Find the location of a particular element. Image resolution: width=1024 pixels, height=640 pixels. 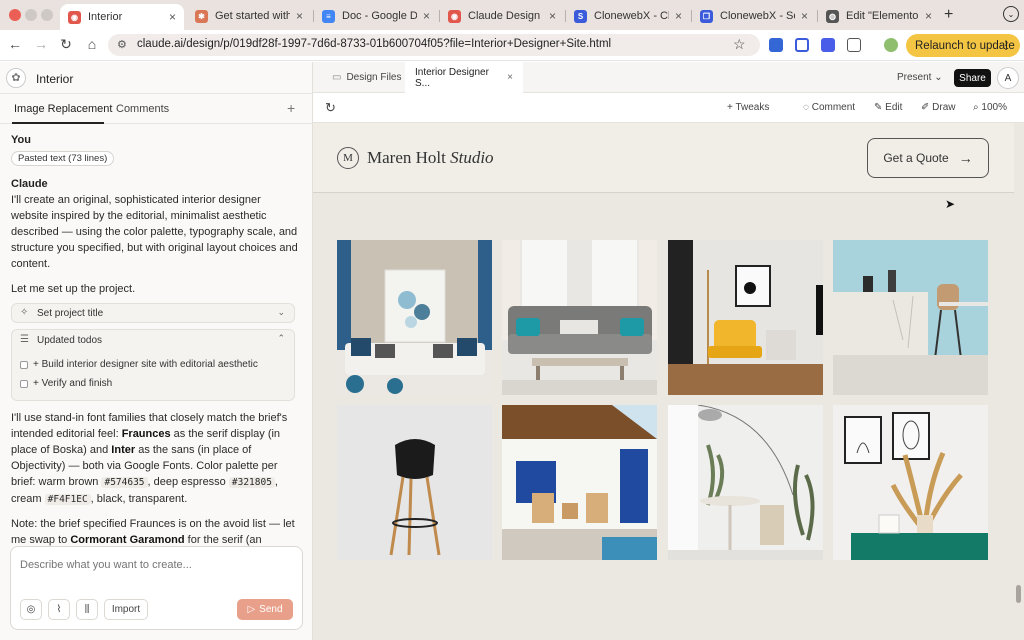

scrollbar-thumb is located at coordinates (1018, 594).